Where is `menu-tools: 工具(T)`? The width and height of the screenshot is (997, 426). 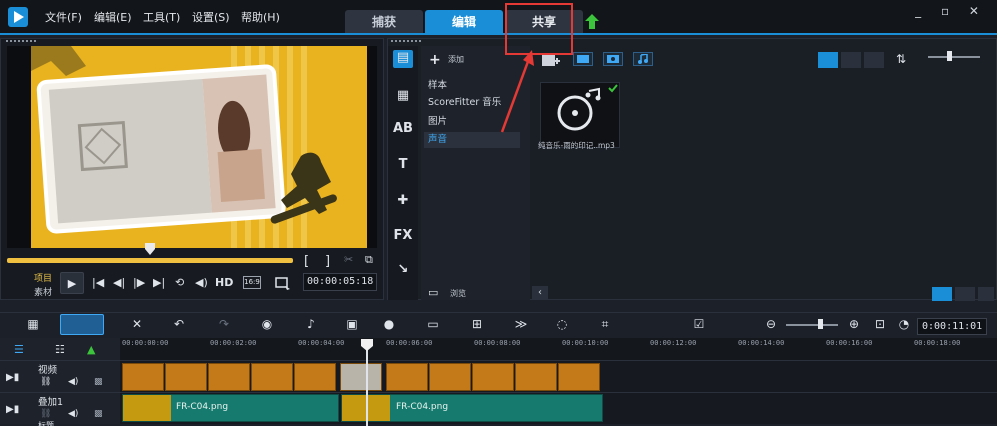 menu-tools: 工具(T) is located at coordinates (161, 17).